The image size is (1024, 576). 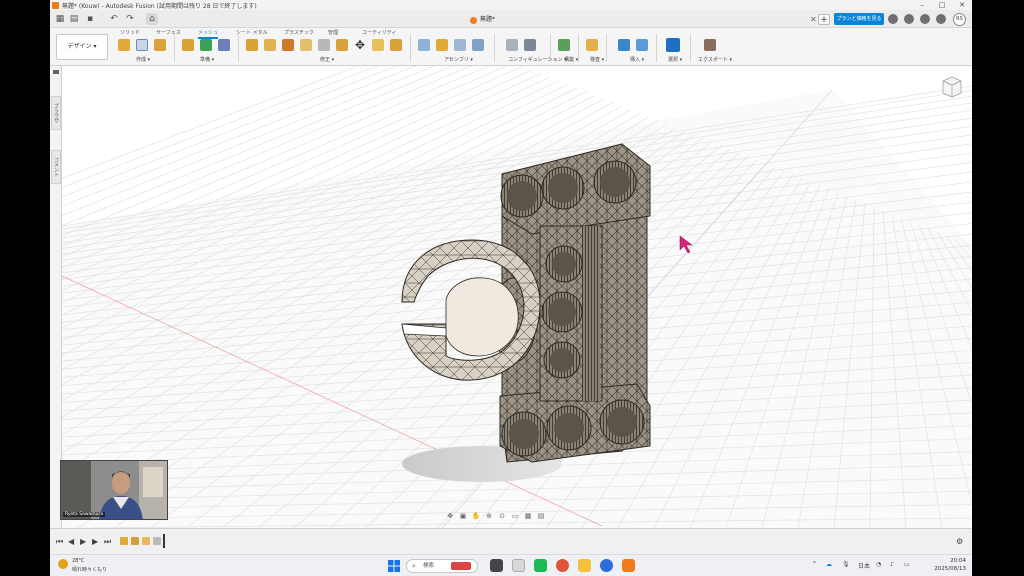 I want to click on tab-manage: 管理, so click(x=333, y=32).